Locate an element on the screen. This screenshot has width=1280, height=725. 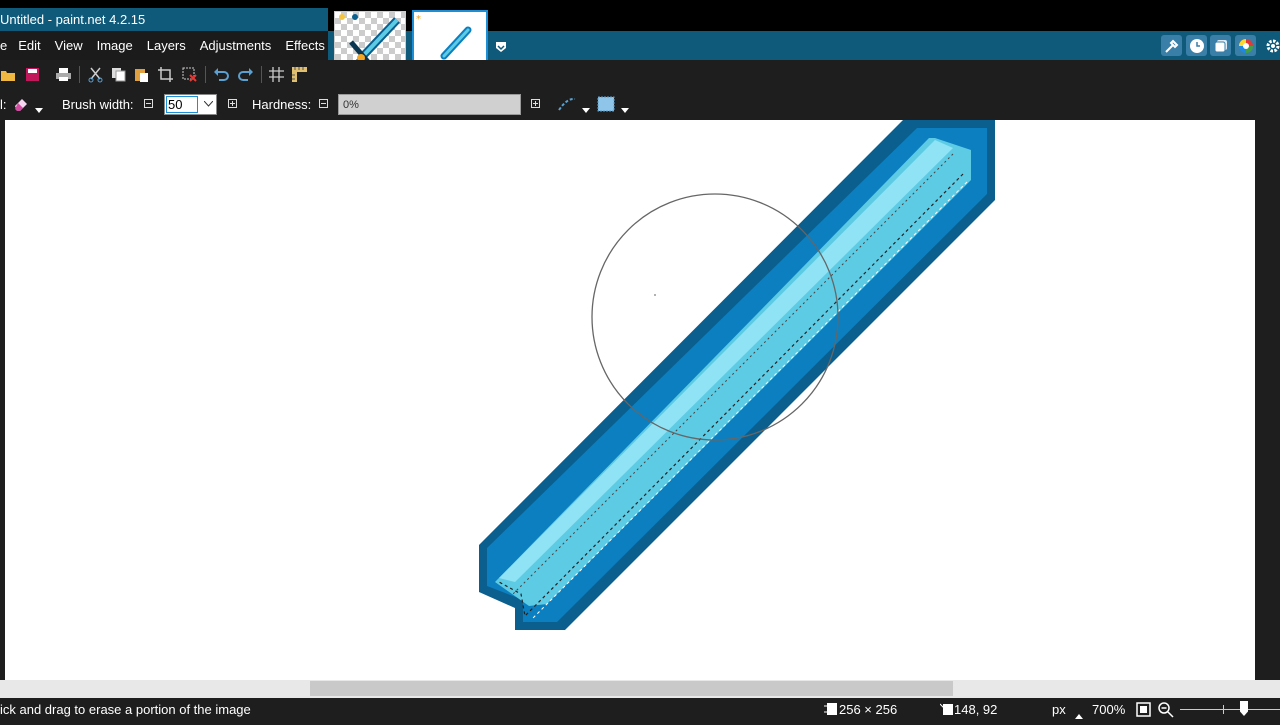
menu-adjustments: Adjustments is located at coordinates (236, 45).